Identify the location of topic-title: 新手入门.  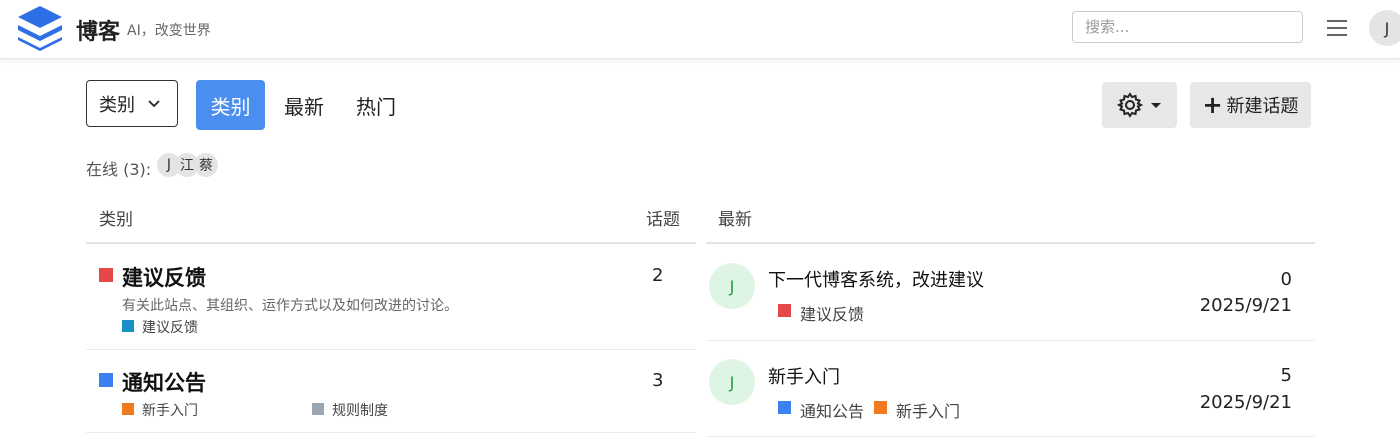
(804, 376).